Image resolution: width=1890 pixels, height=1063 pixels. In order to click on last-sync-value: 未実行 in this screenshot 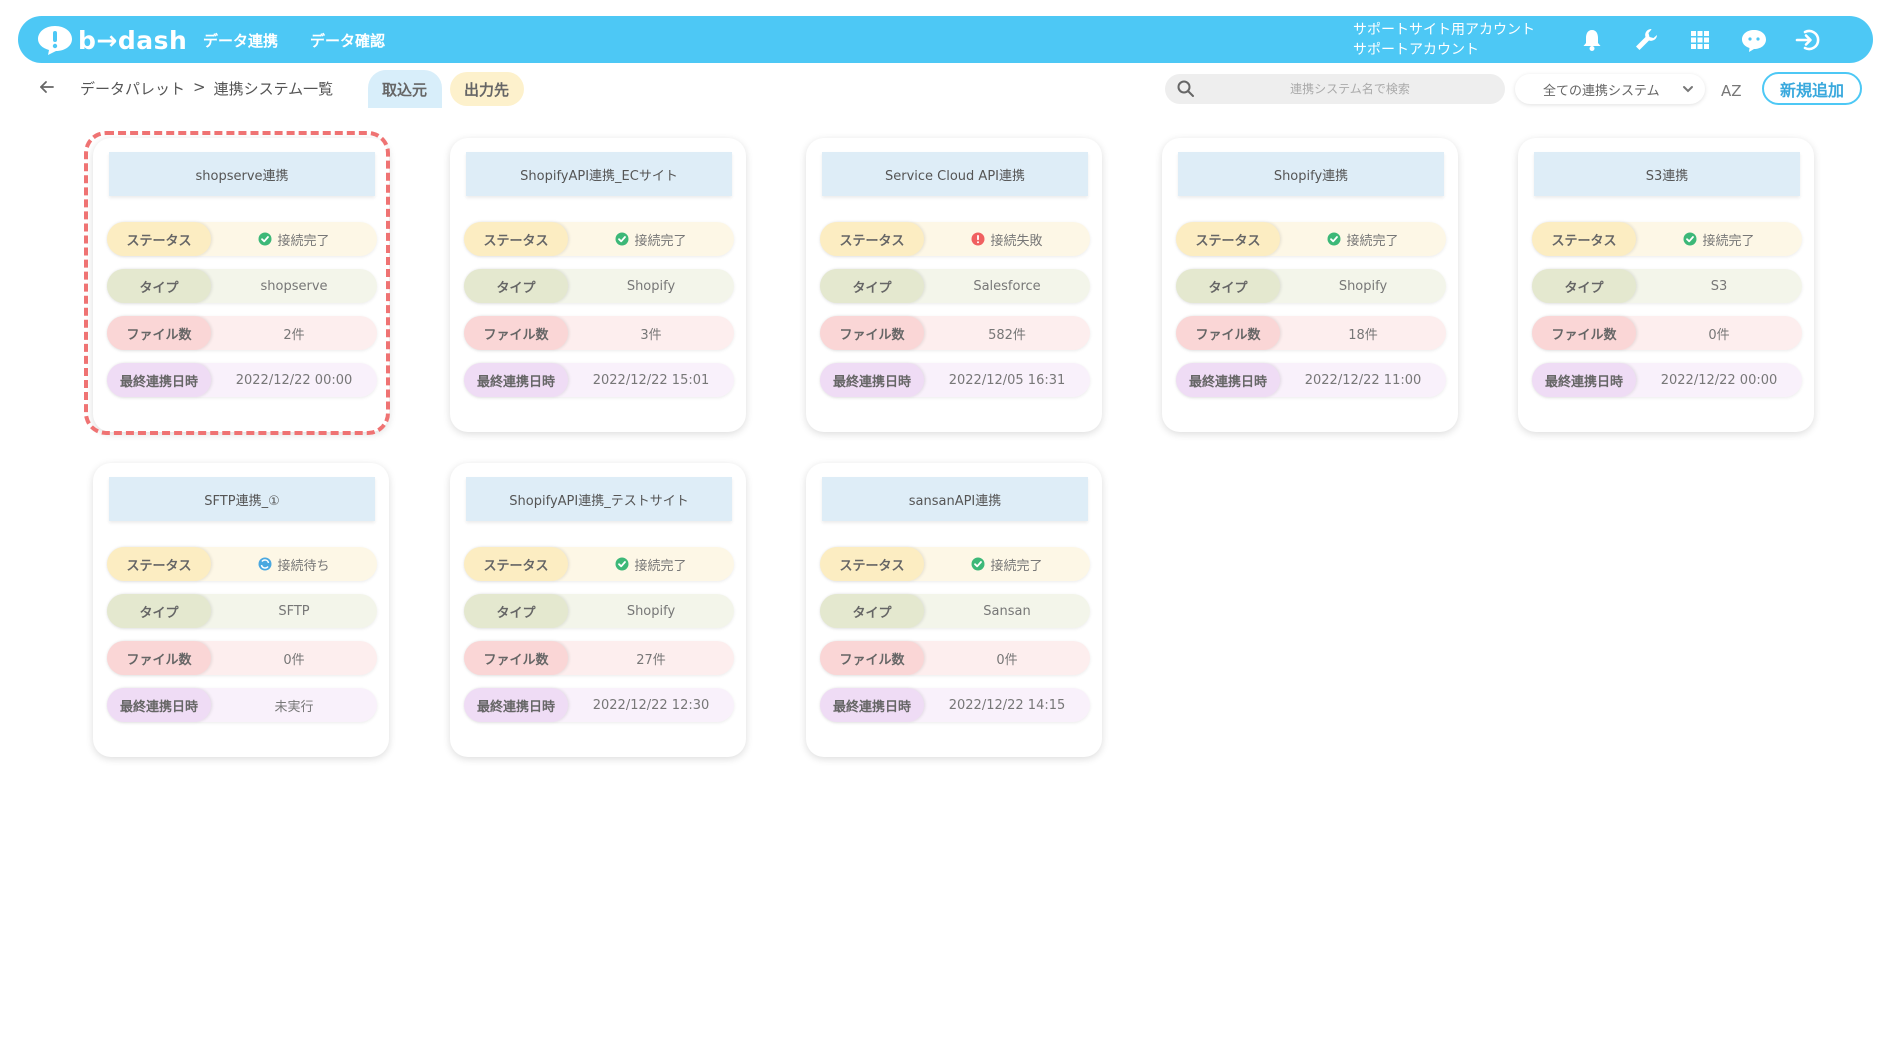, I will do `click(294, 707)`.